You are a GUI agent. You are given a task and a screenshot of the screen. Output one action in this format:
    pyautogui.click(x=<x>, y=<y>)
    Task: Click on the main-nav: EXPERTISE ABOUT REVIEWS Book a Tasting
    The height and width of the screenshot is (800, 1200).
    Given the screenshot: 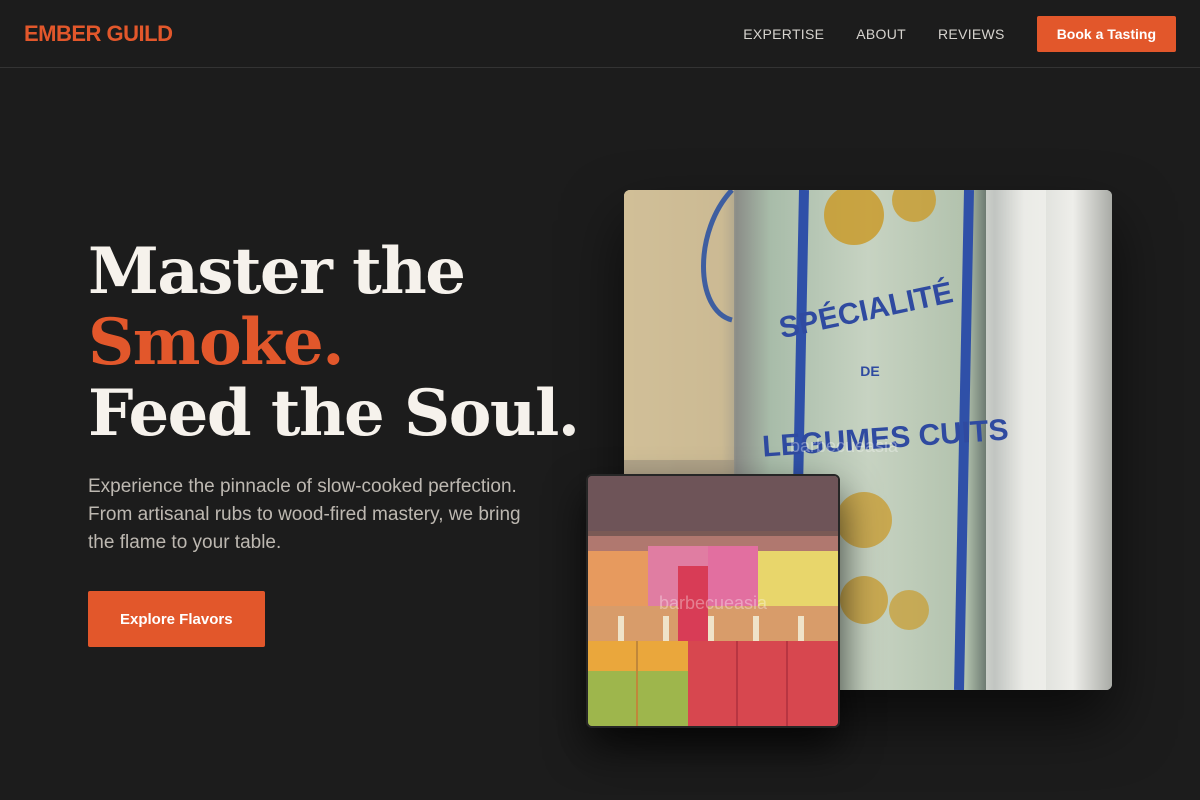 What is the action you would take?
    pyautogui.click(x=959, y=33)
    